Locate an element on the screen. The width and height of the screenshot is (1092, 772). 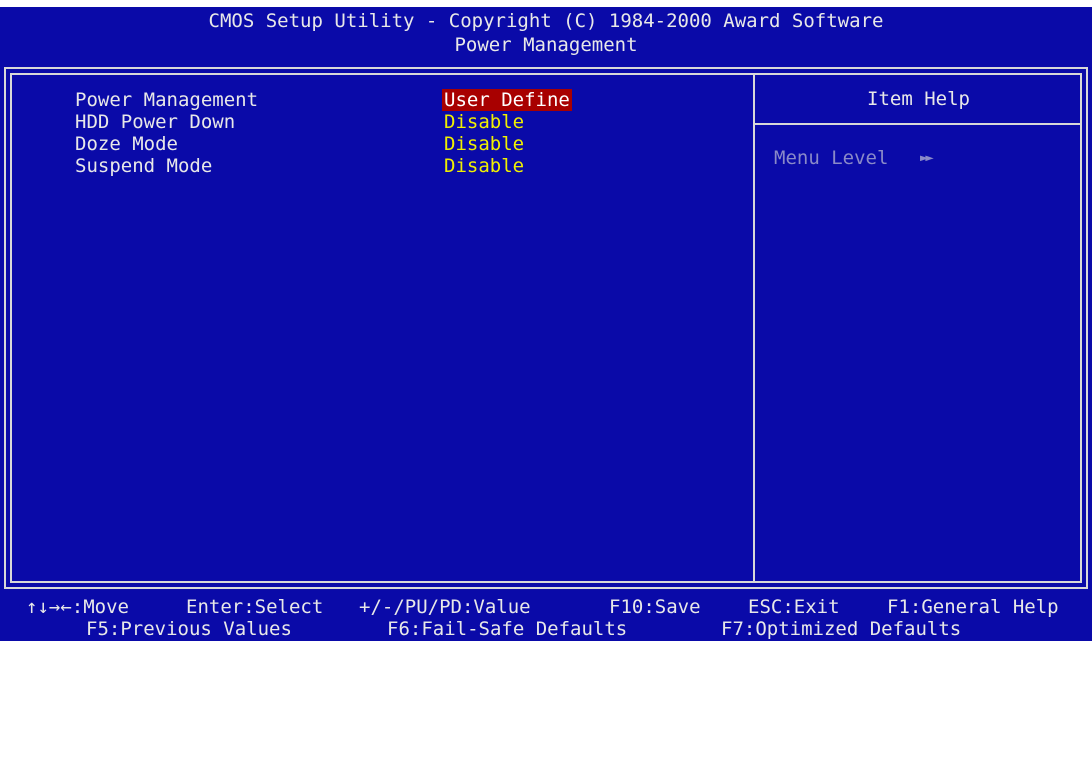
setting-row-power-management: Power Management User Define is located at coordinates (375, 100).